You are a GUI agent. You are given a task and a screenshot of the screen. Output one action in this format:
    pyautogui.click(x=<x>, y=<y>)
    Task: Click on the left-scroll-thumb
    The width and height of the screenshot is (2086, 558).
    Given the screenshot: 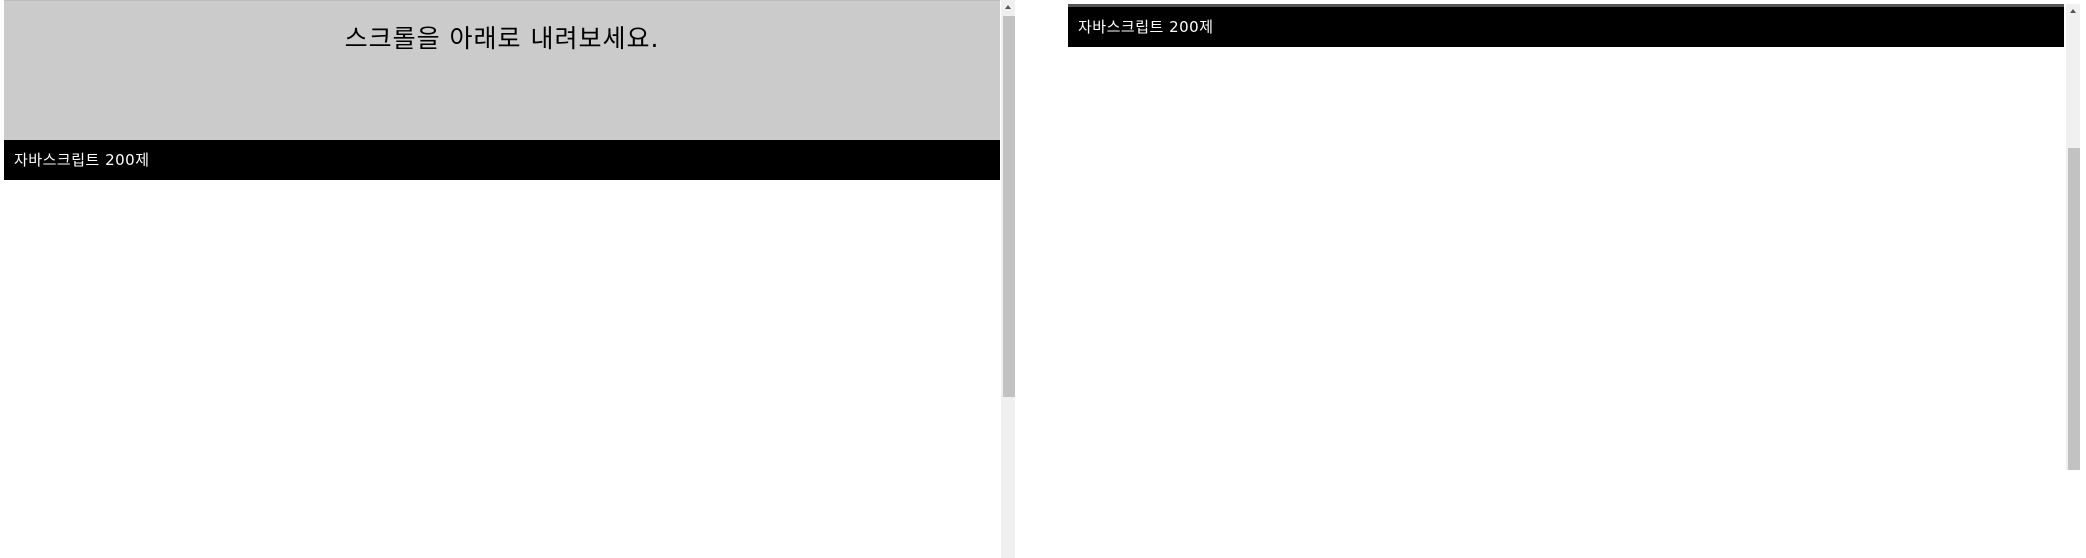 What is the action you would take?
    pyautogui.click(x=1009, y=206)
    